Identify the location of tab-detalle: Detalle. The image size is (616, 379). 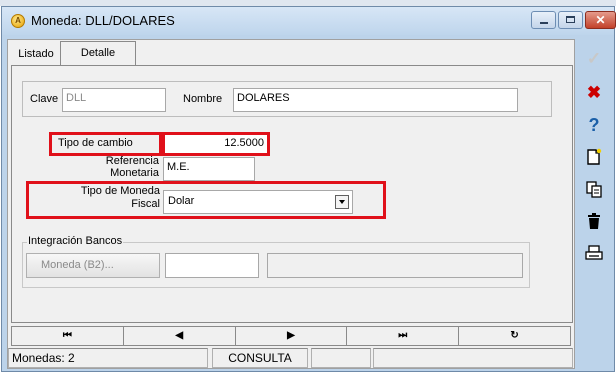
(98, 54).